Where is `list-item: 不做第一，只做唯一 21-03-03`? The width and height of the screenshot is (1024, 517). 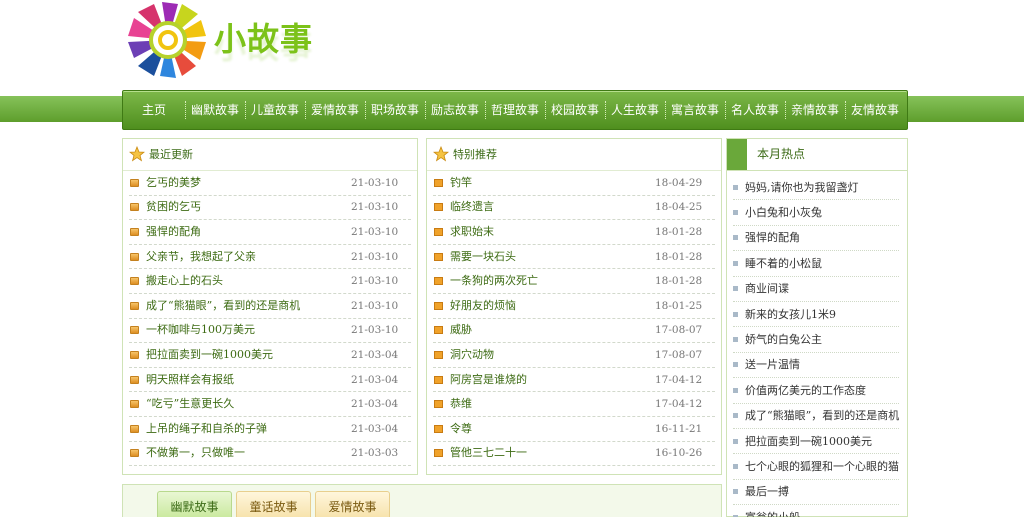 list-item: 不做第一，只做唯一 21-03-03 is located at coordinates (270, 454).